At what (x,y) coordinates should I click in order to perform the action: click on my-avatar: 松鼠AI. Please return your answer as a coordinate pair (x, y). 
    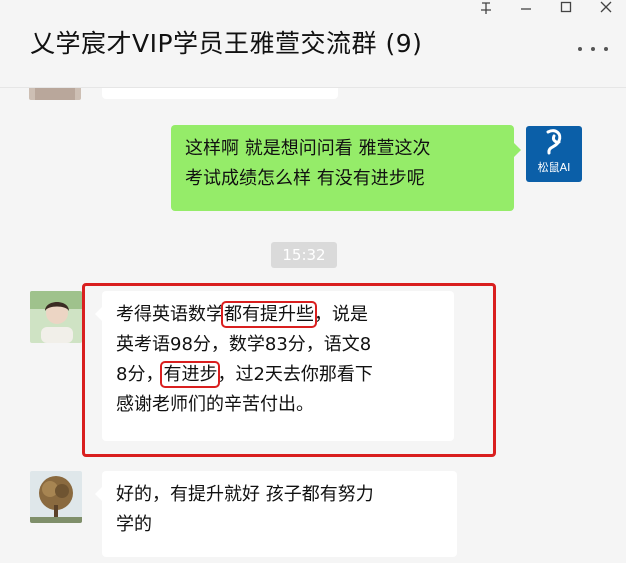
    Looking at the image, I should click on (554, 154).